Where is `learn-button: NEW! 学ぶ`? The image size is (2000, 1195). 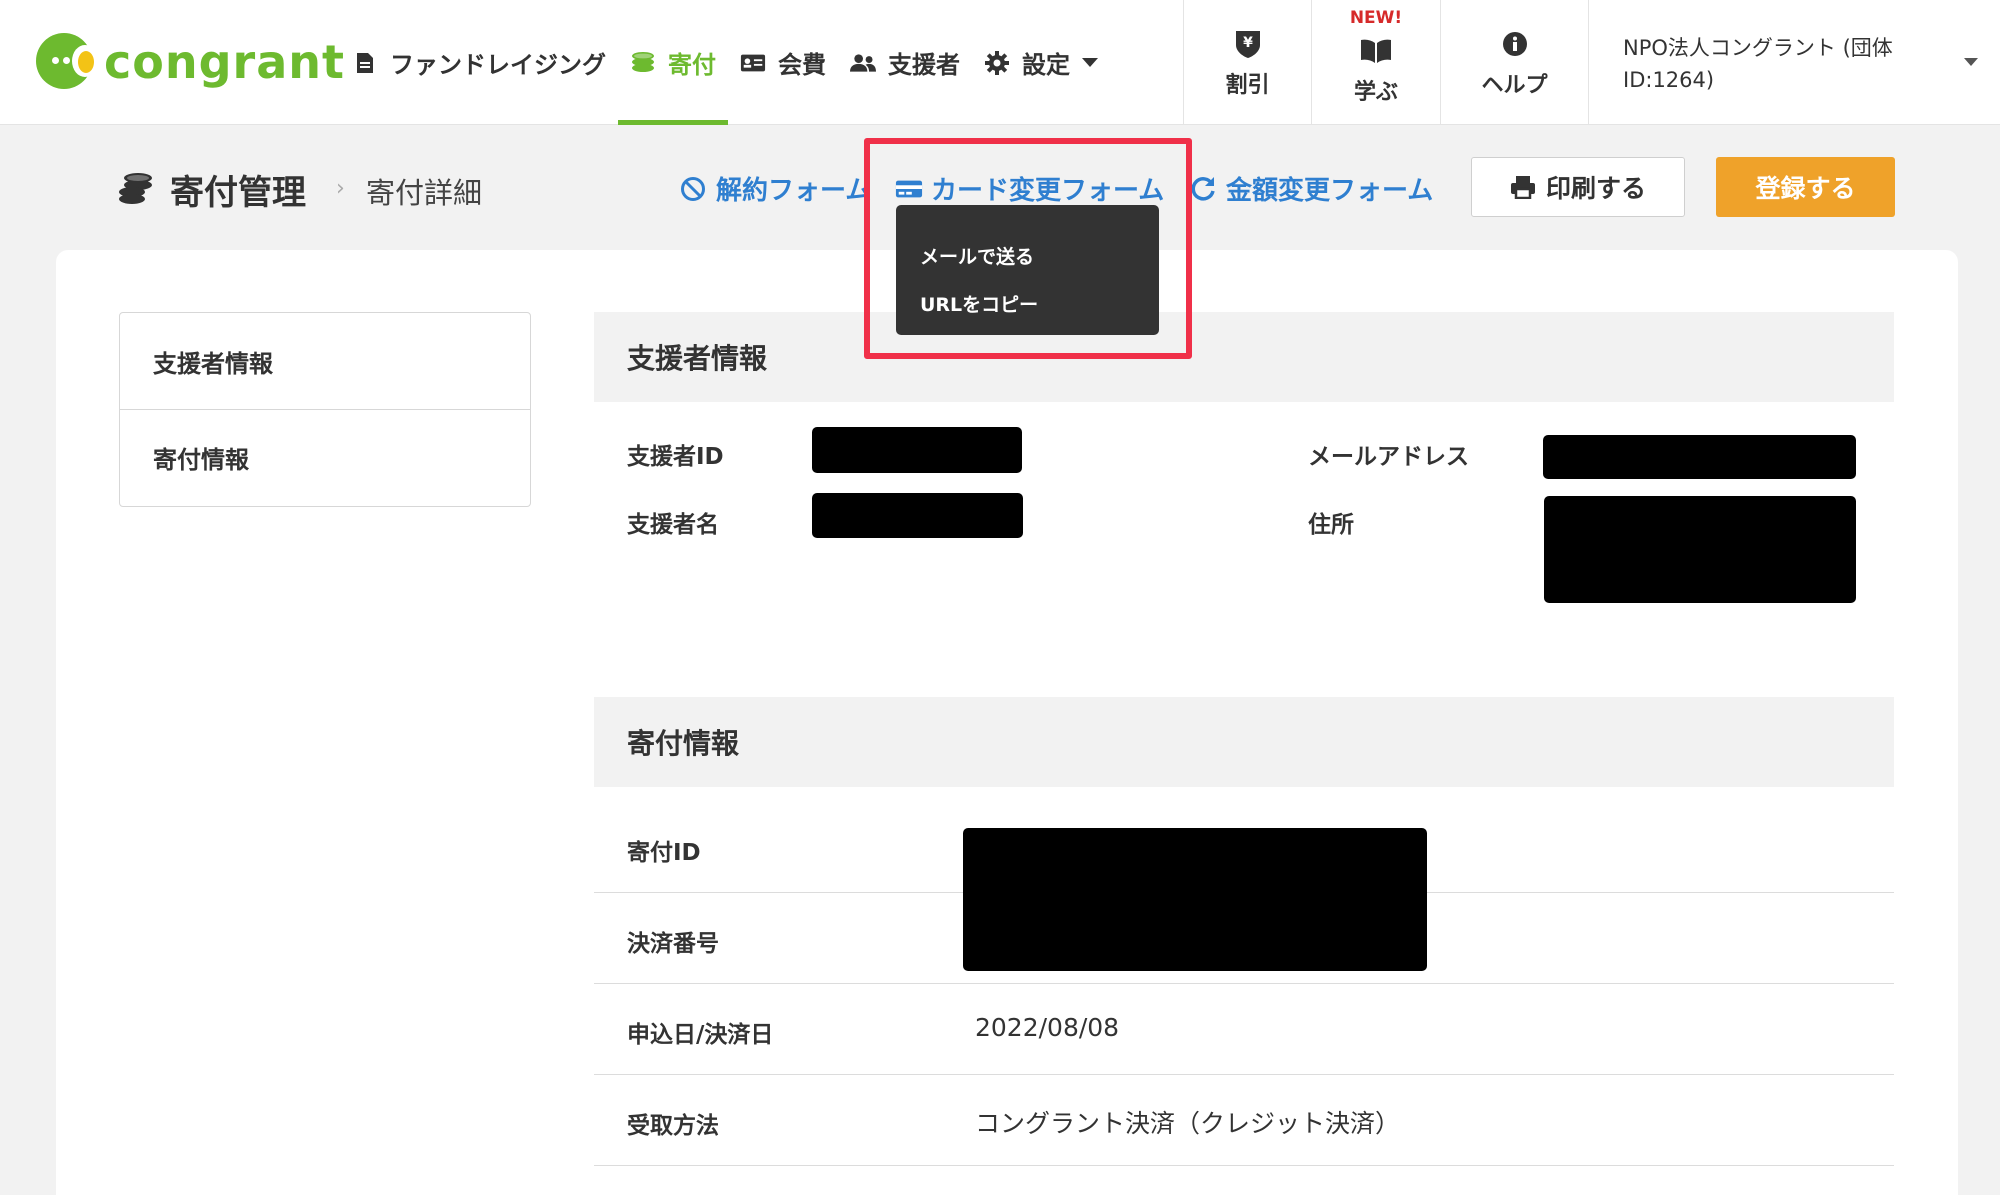 learn-button: NEW! 学ぶ is located at coordinates (1375, 62).